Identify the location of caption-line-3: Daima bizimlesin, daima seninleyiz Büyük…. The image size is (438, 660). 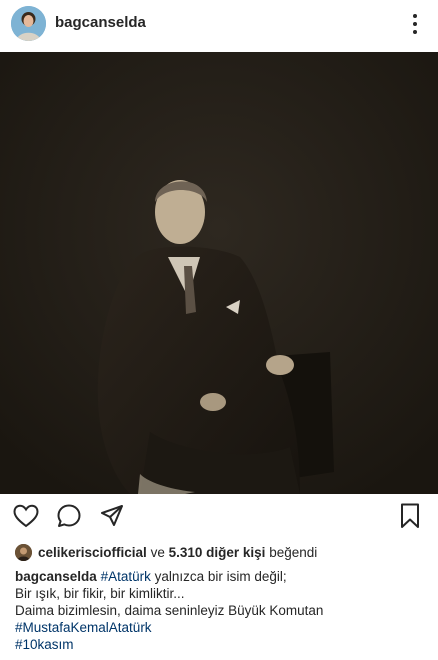
(169, 610).